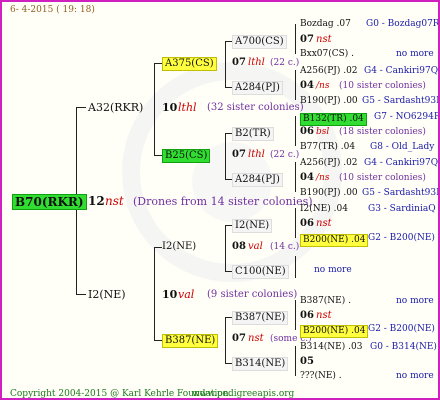 This screenshot has width=440, height=400. Describe the element at coordinates (257, 180) in the screenshot. I see `b25-father: A284(PJ)` at that location.